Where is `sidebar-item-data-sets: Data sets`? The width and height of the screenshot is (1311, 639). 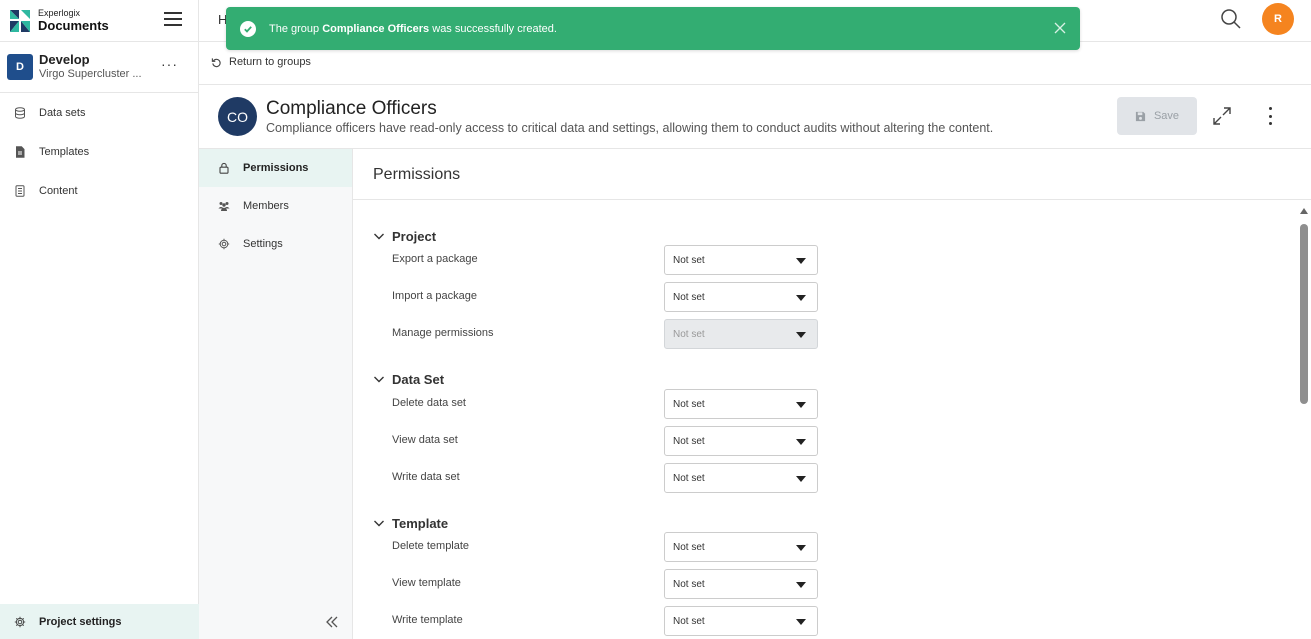
sidebar-item-data-sets: Data sets is located at coordinates (99, 112).